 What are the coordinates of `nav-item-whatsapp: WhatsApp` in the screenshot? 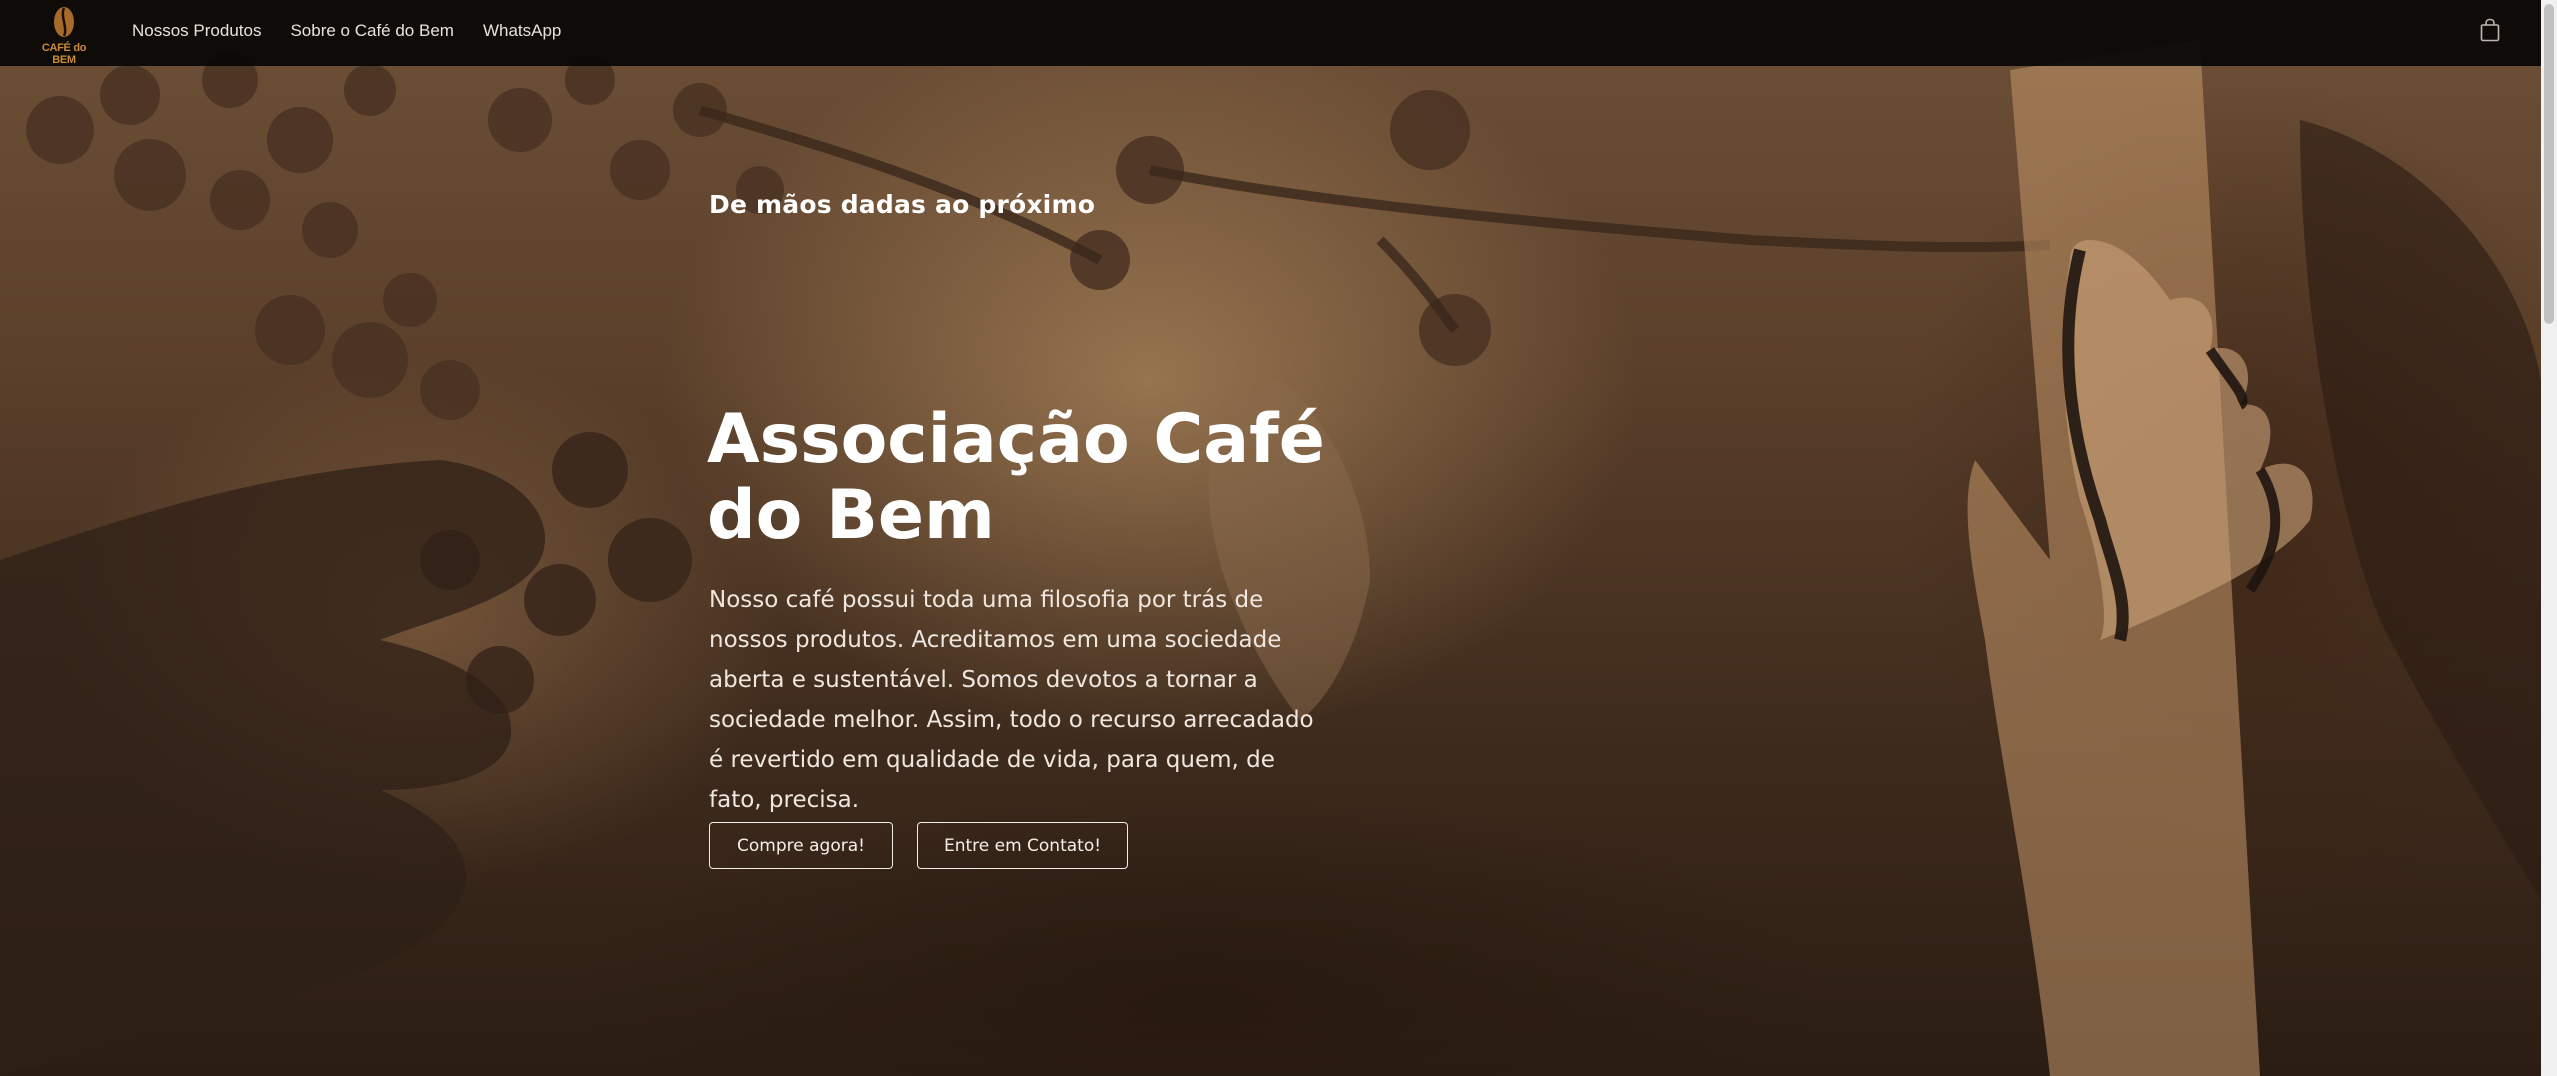 It's located at (522, 31).